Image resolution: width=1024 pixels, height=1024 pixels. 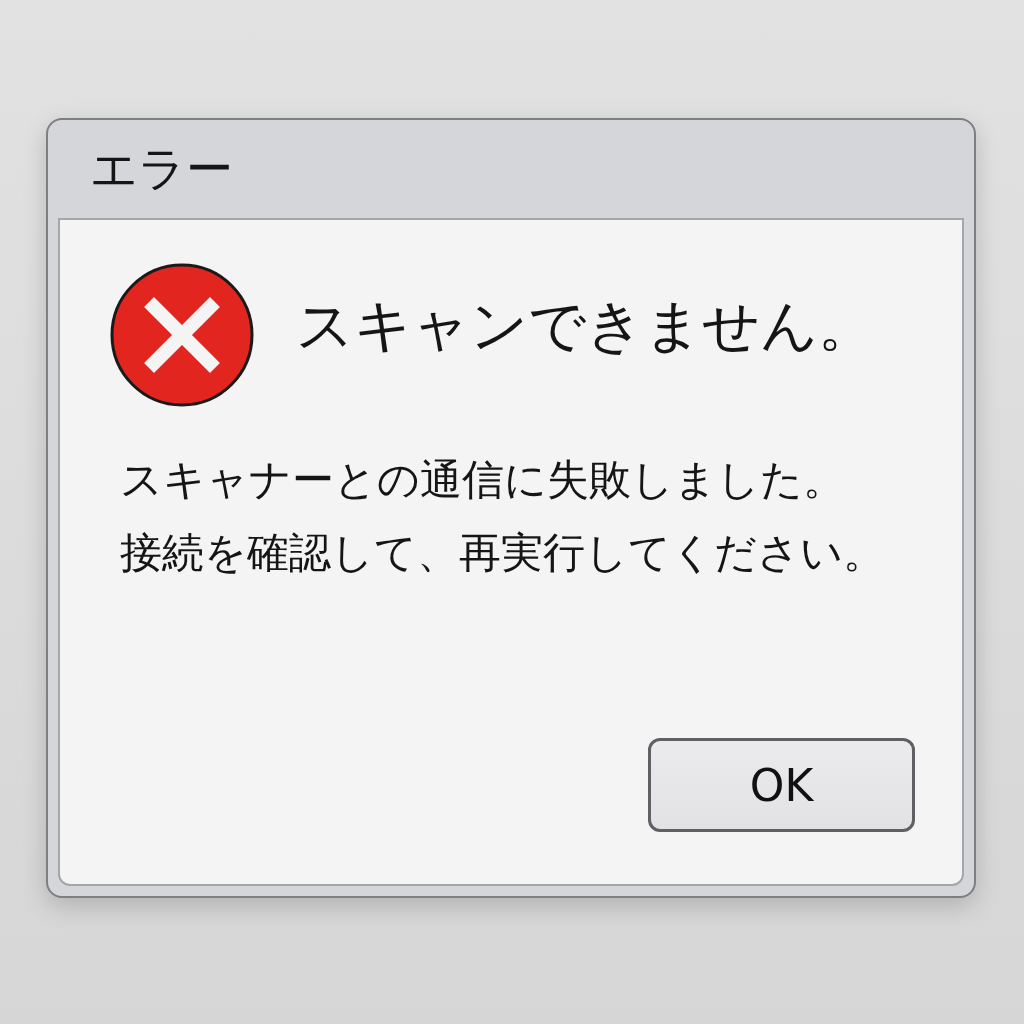 What do you see at coordinates (482, 480) in the screenshot?
I see `error-message: スキャナーとの通信に失敗しました。` at bounding box center [482, 480].